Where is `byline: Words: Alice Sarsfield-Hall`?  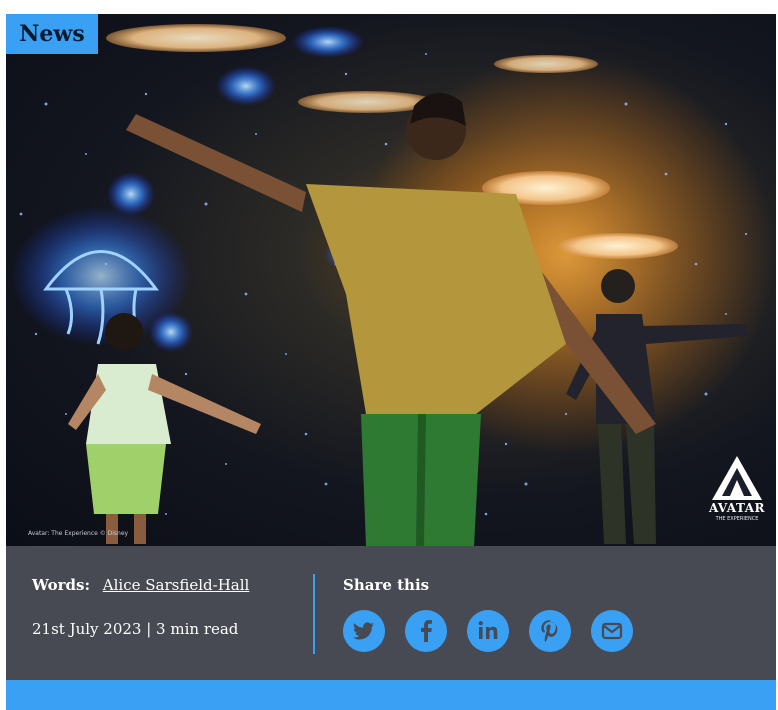 byline: Words: Alice Sarsfield-Hall is located at coordinates (140, 585).